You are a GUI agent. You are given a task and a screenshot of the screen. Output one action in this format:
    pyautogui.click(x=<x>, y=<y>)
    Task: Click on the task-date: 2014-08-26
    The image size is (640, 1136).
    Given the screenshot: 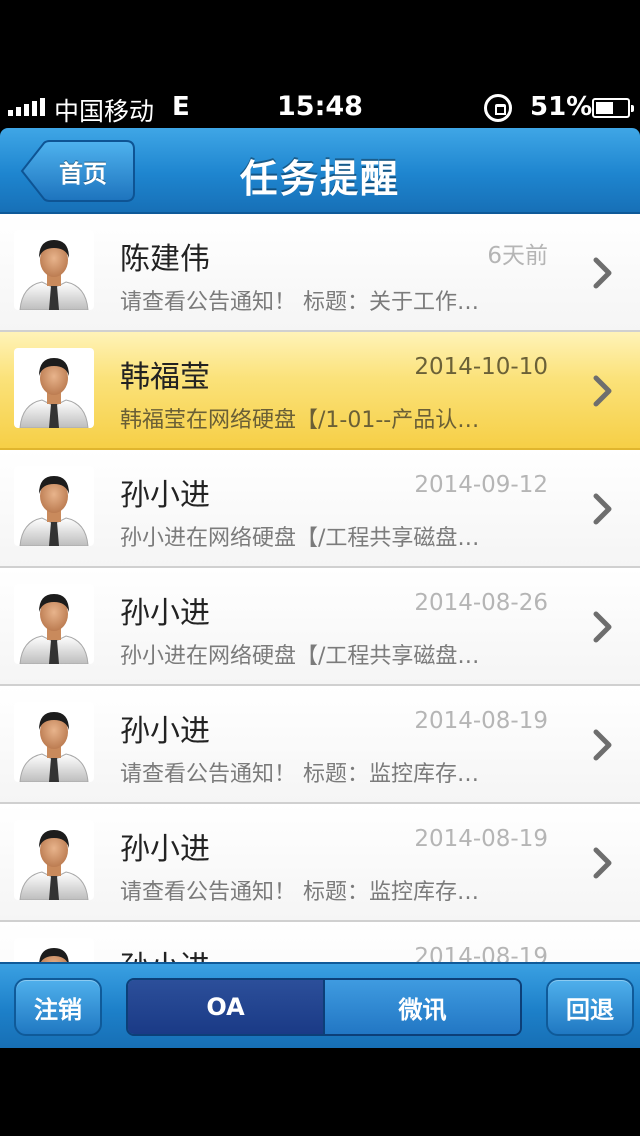 What is the action you would take?
    pyautogui.click(x=481, y=603)
    